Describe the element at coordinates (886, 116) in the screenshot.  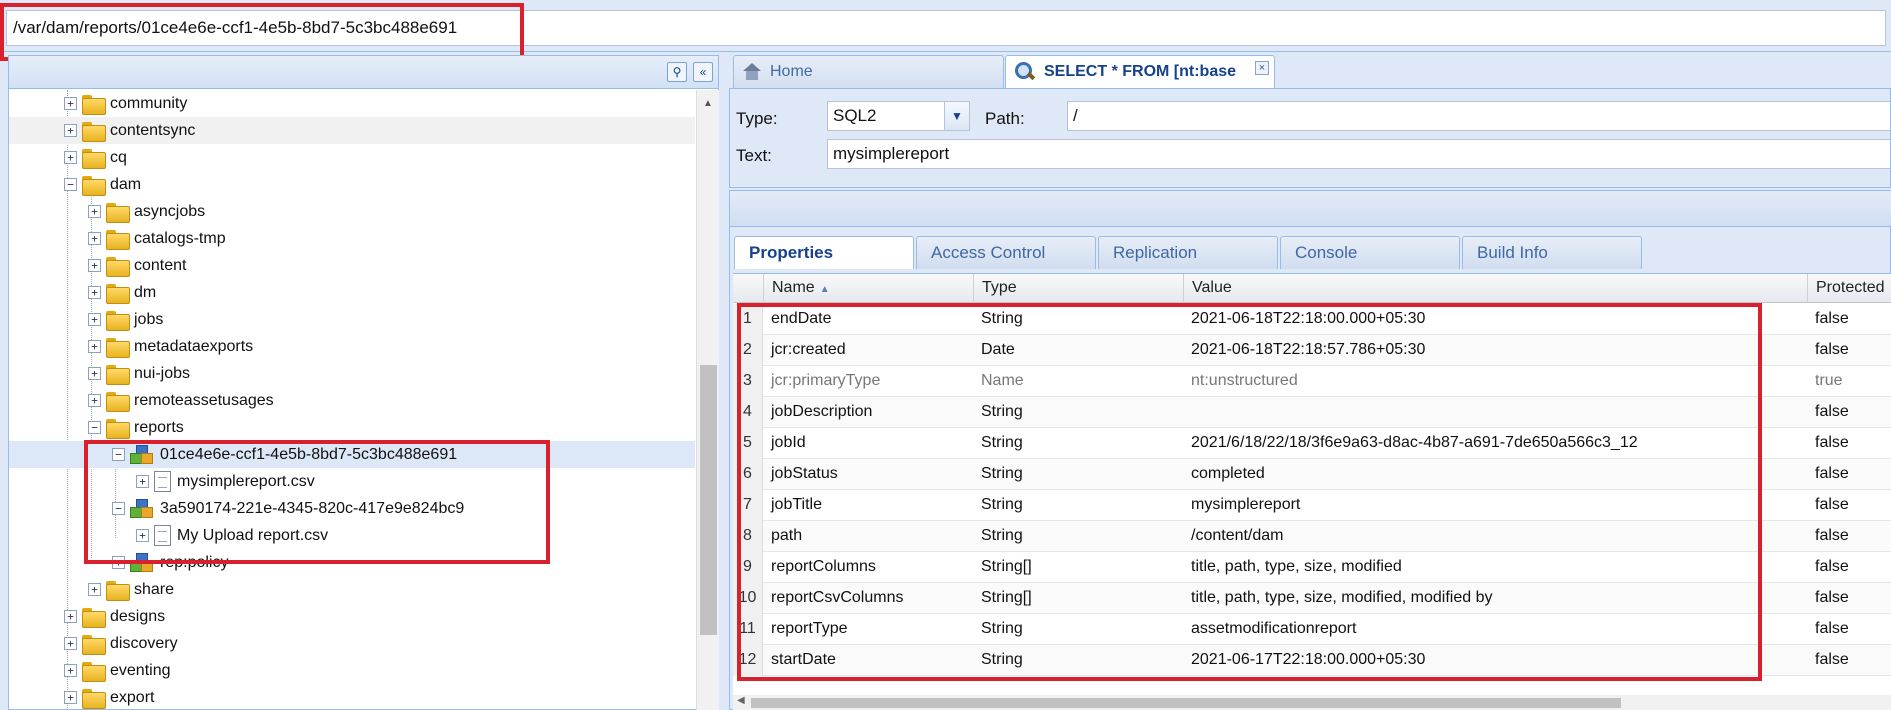
I see `query-type-select: SQL2` at that location.